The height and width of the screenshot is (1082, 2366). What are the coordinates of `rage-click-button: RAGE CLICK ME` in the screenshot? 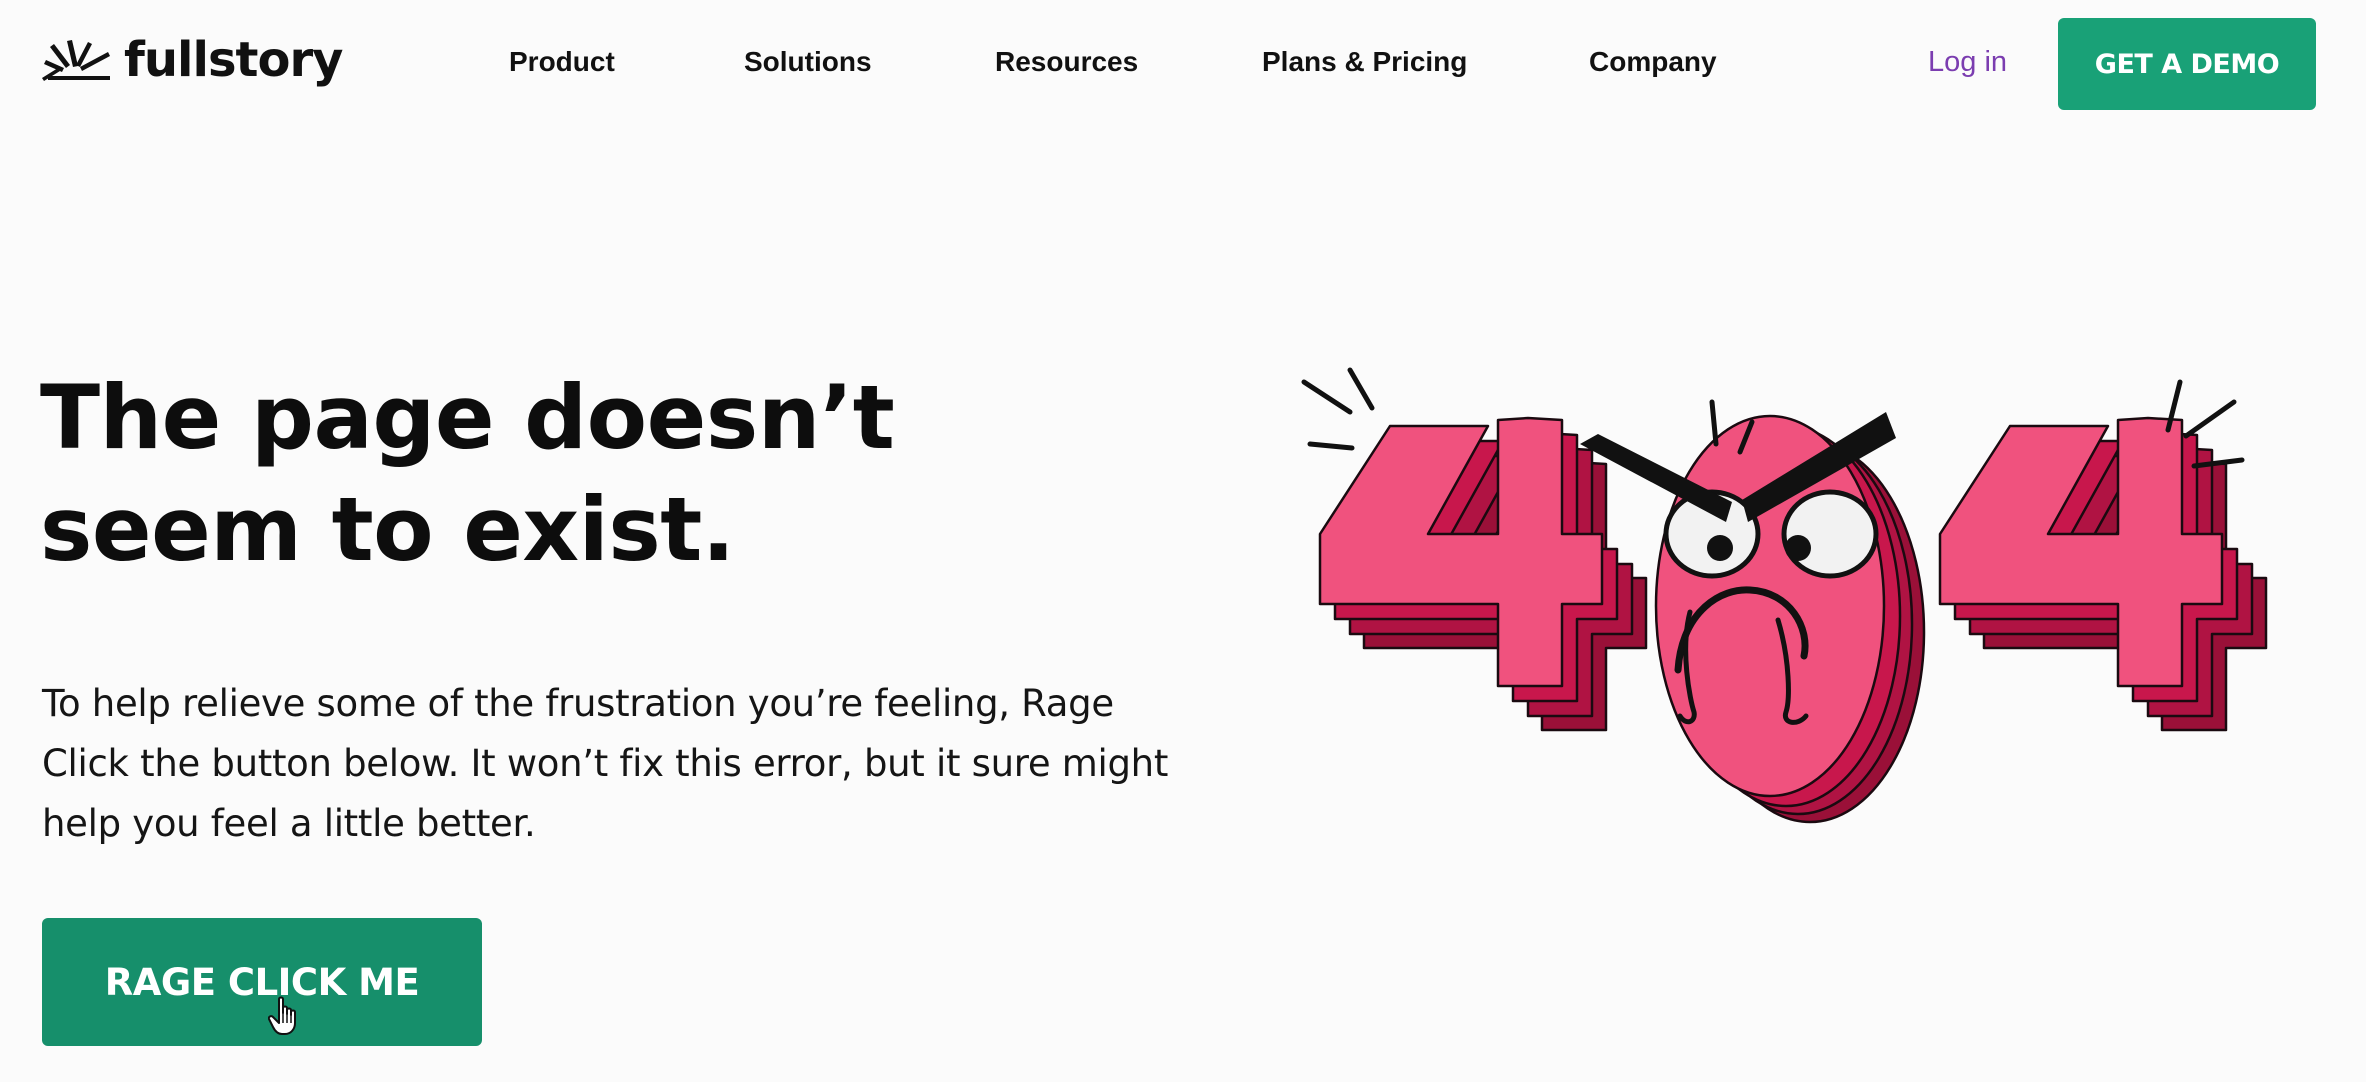 It's located at (262, 982).